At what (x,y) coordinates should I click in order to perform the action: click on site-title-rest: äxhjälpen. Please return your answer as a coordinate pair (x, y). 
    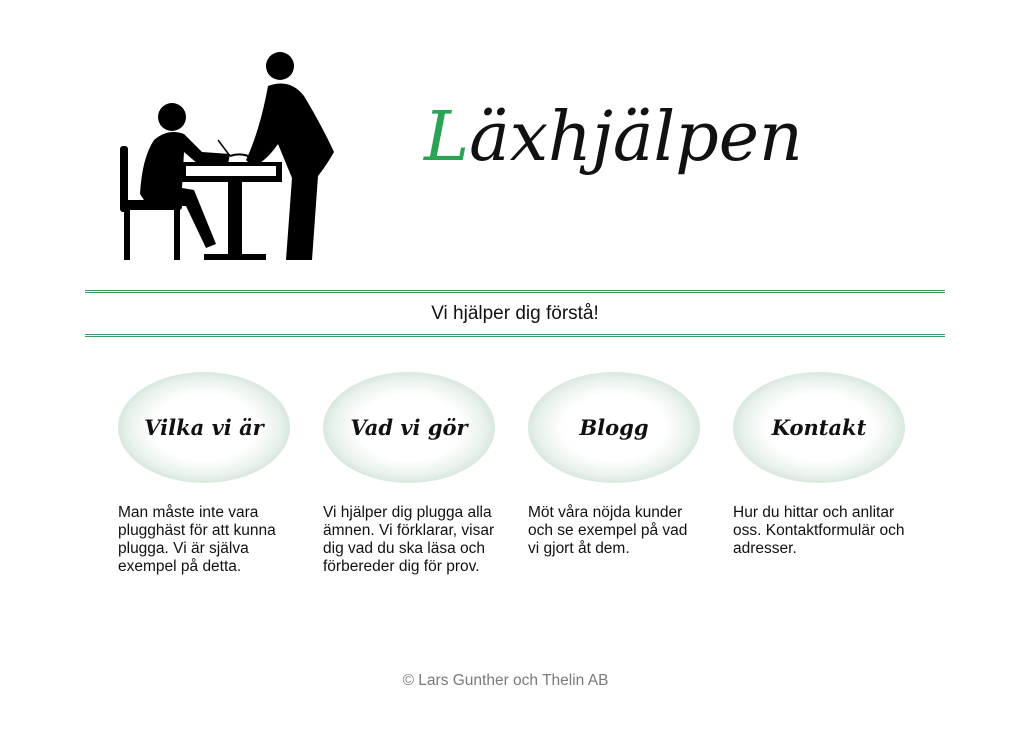
    Looking at the image, I should click on (636, 137).